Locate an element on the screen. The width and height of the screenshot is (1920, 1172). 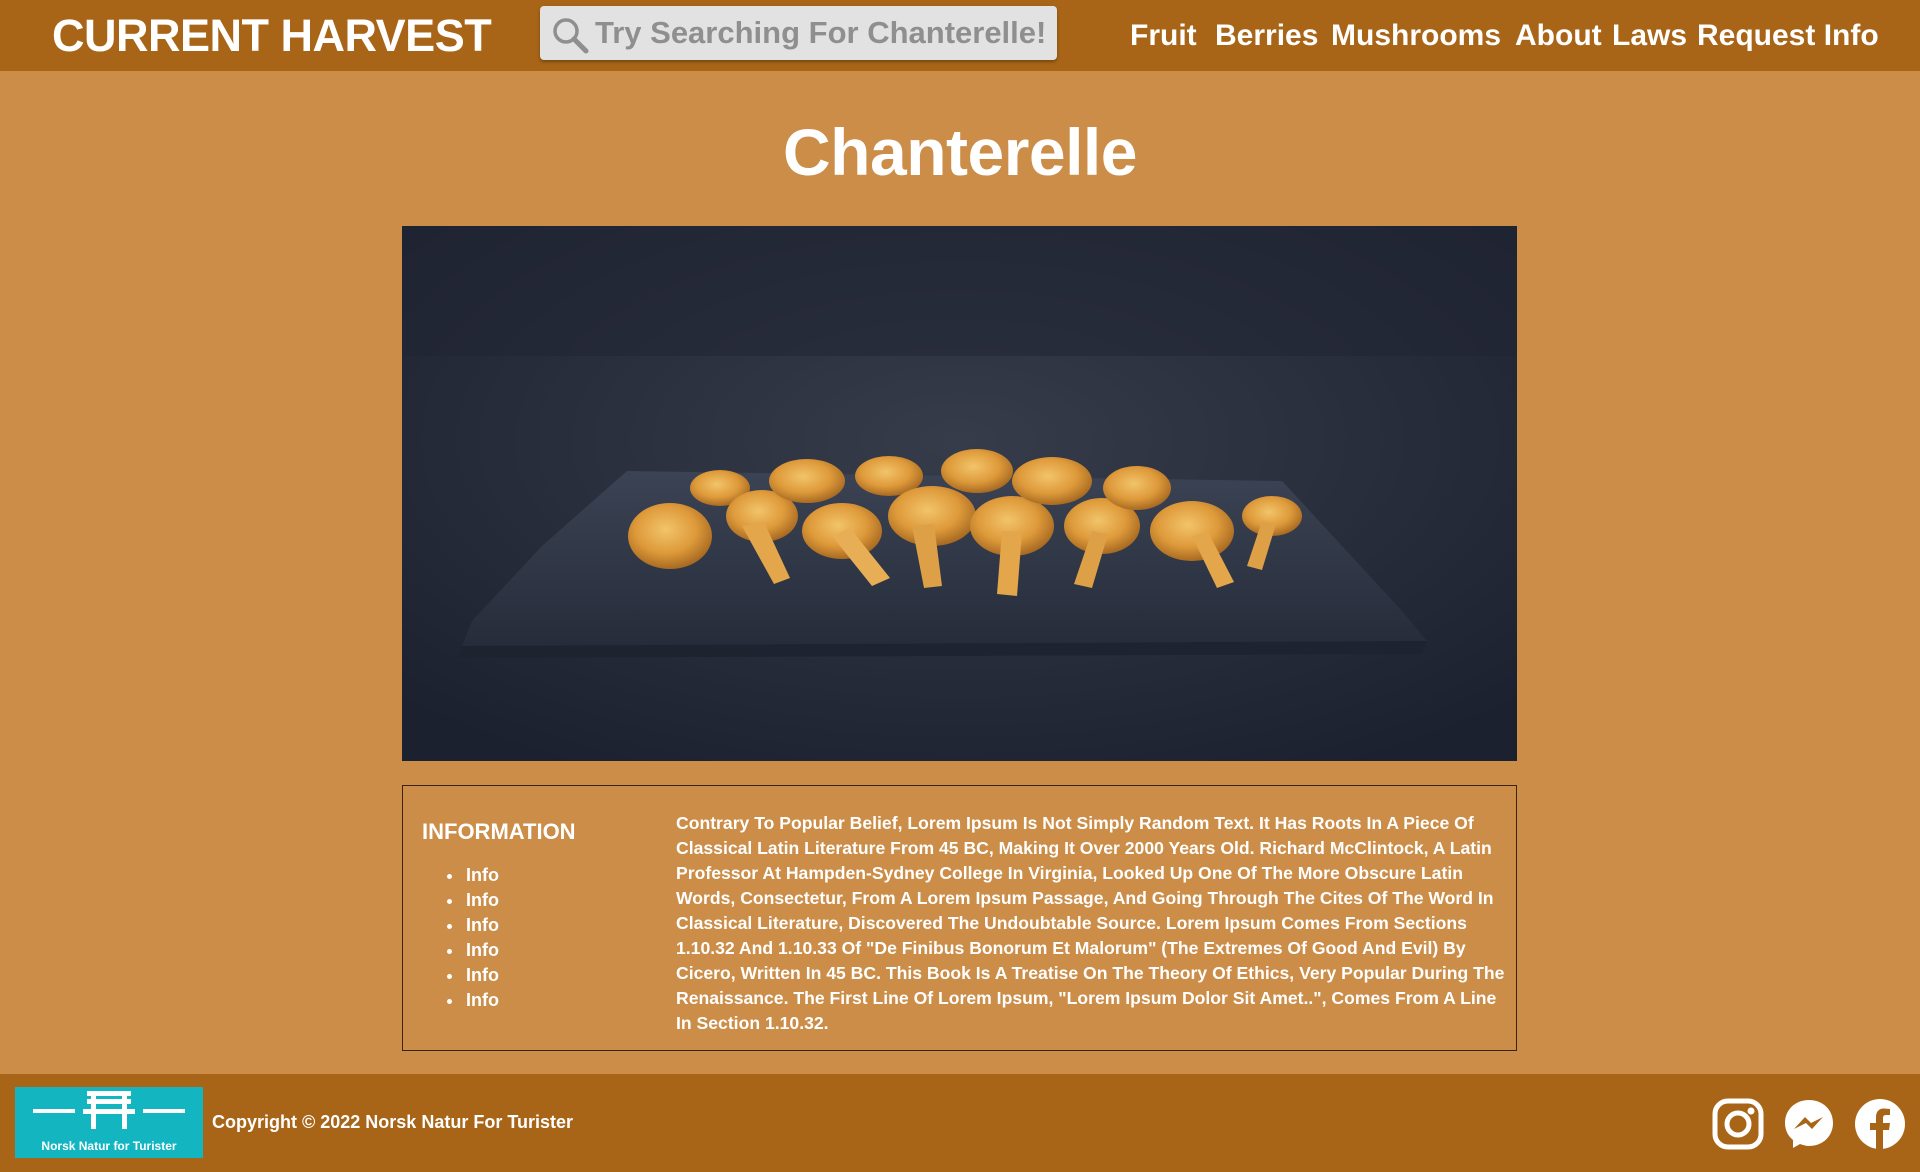
search-icon is located at coordinates (570, 35).